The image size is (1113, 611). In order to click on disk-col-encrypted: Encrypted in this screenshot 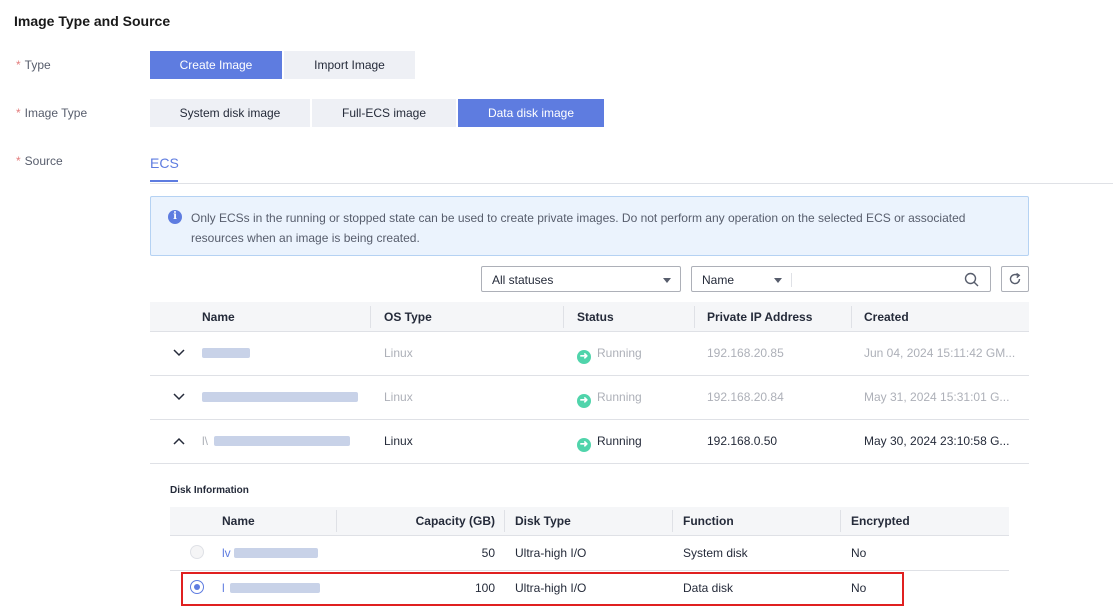, I will do `click(880, 521)`.